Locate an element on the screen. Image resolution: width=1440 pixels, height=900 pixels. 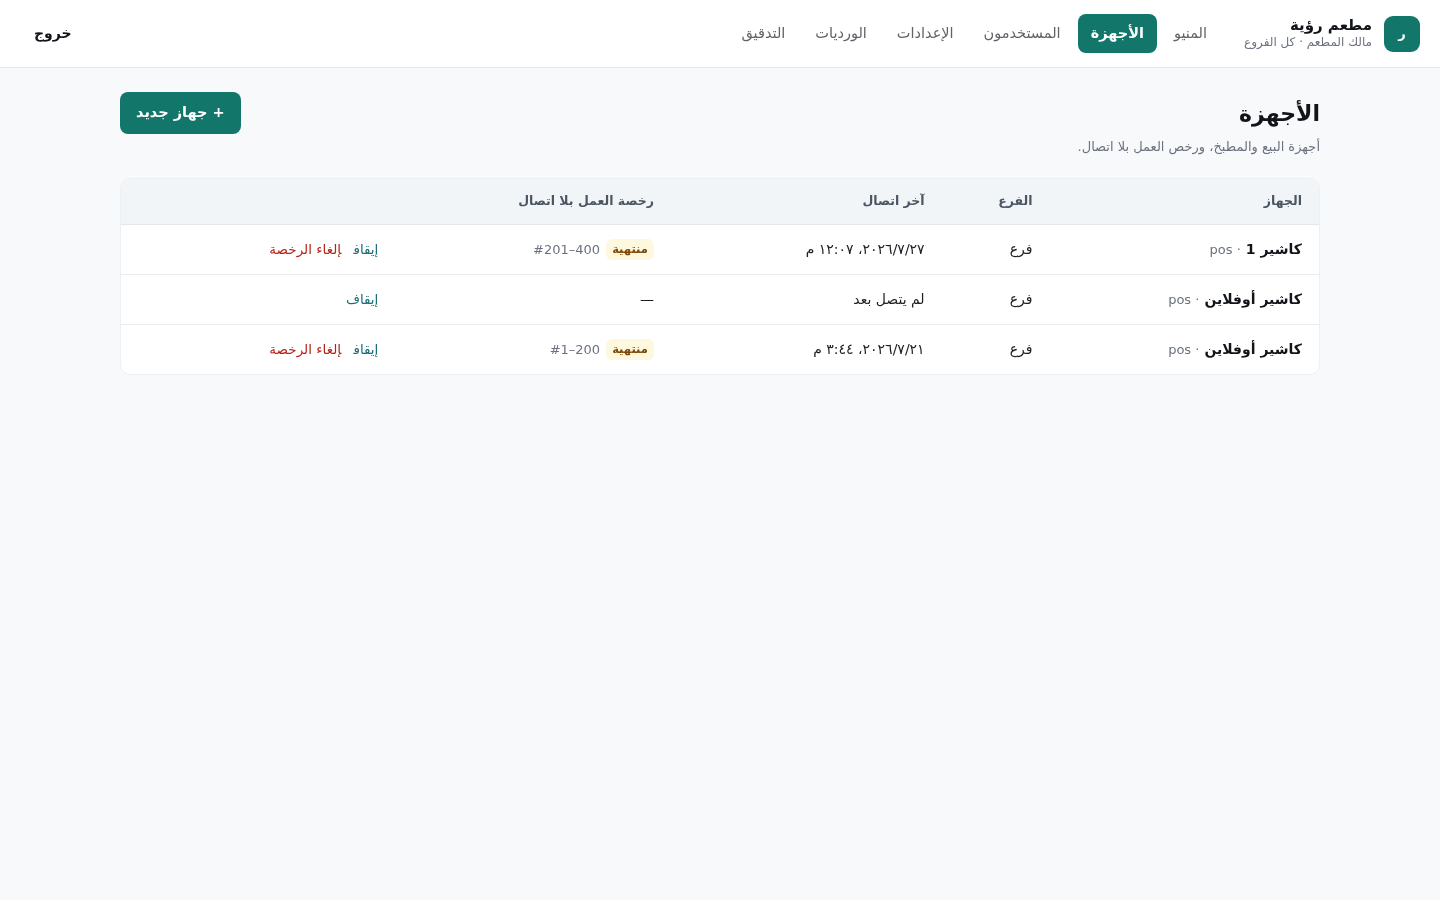
license-range: #1–200 is located at coordinates (575, 349).